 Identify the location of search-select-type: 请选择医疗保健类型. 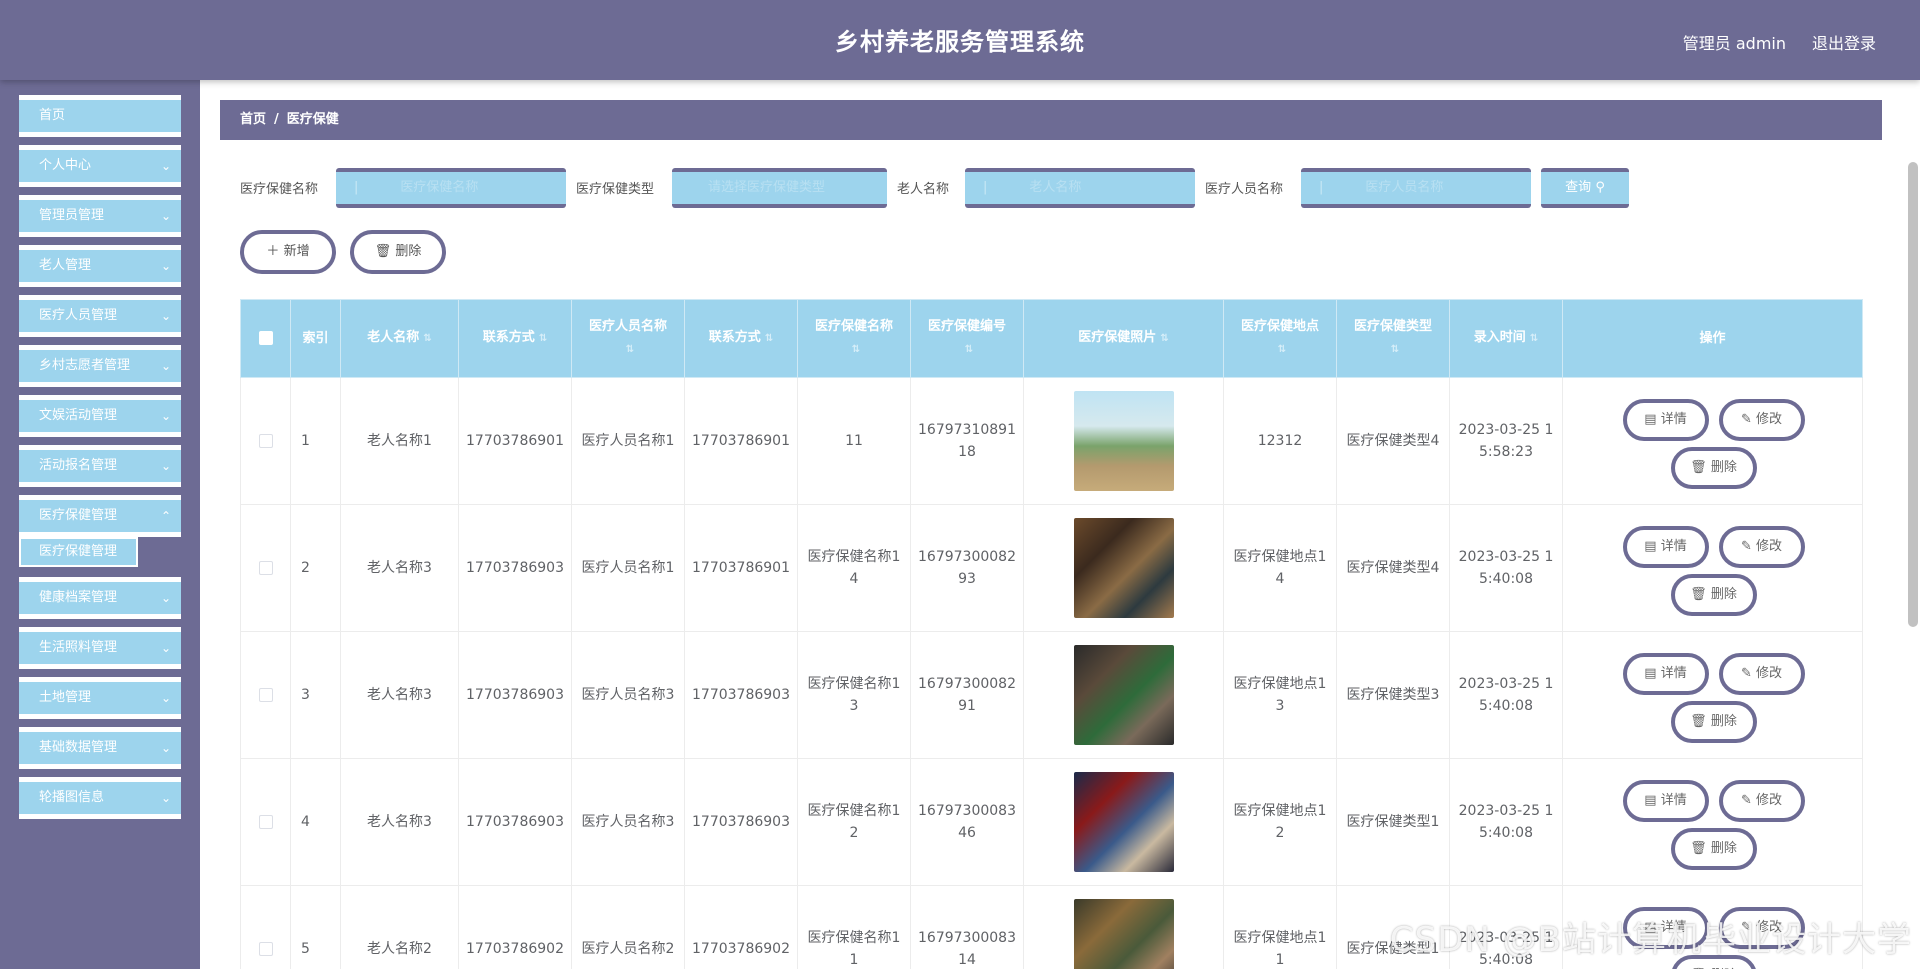
(779, 188).